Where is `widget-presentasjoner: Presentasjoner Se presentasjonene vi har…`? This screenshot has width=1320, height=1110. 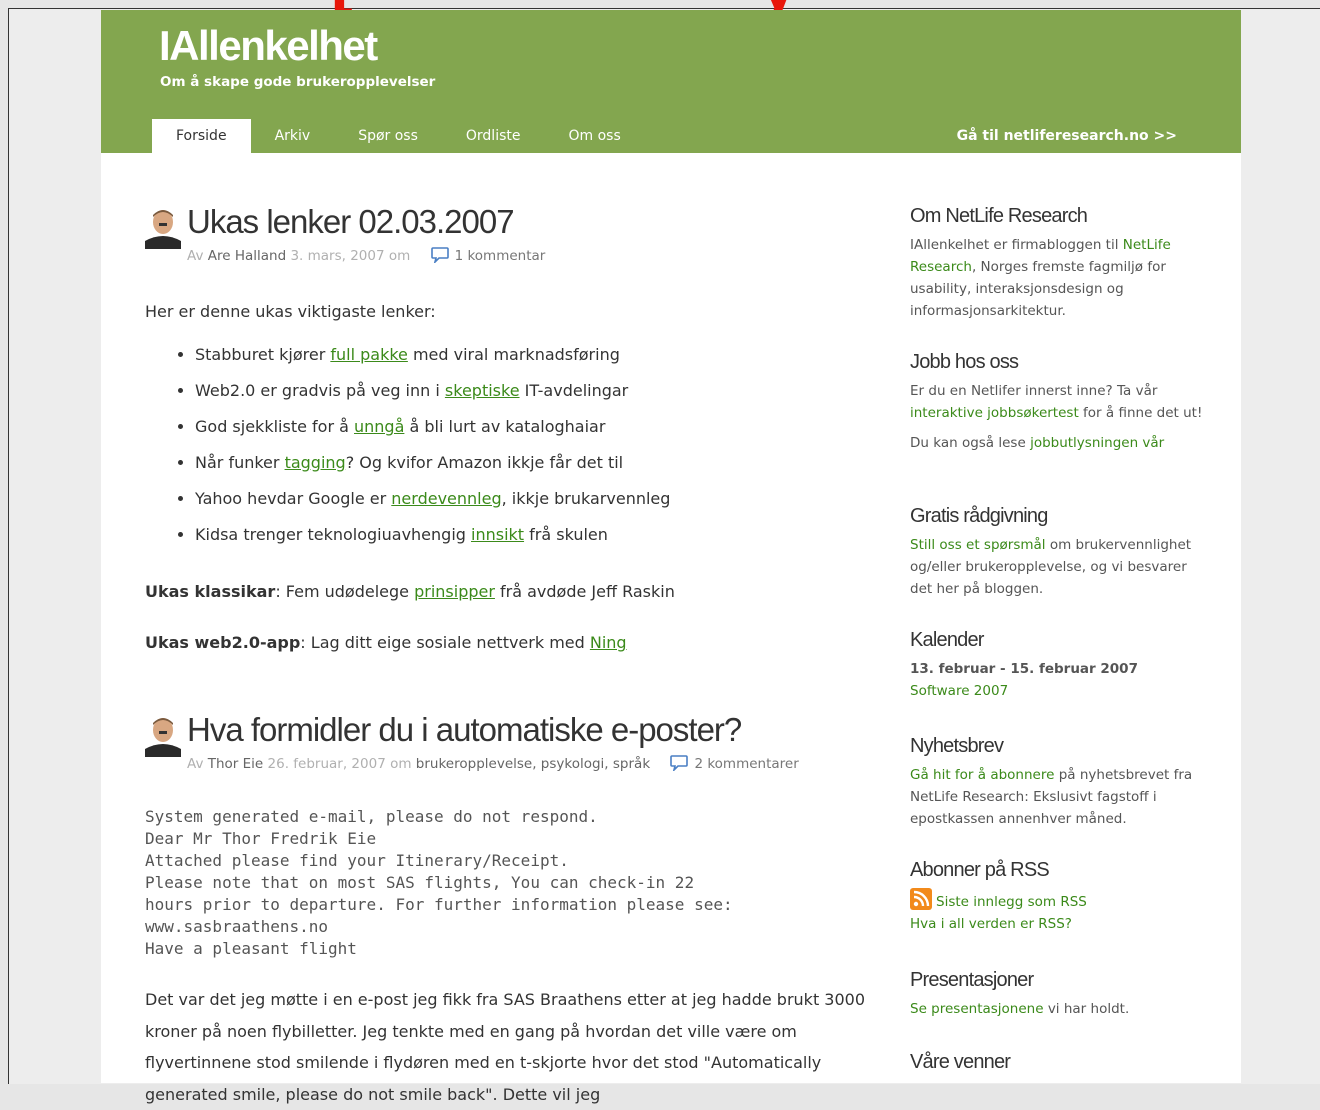 widget-presentasjoner: Presentasjoner Se presentasjonene vi har… is located at coordinates (1060, 994).